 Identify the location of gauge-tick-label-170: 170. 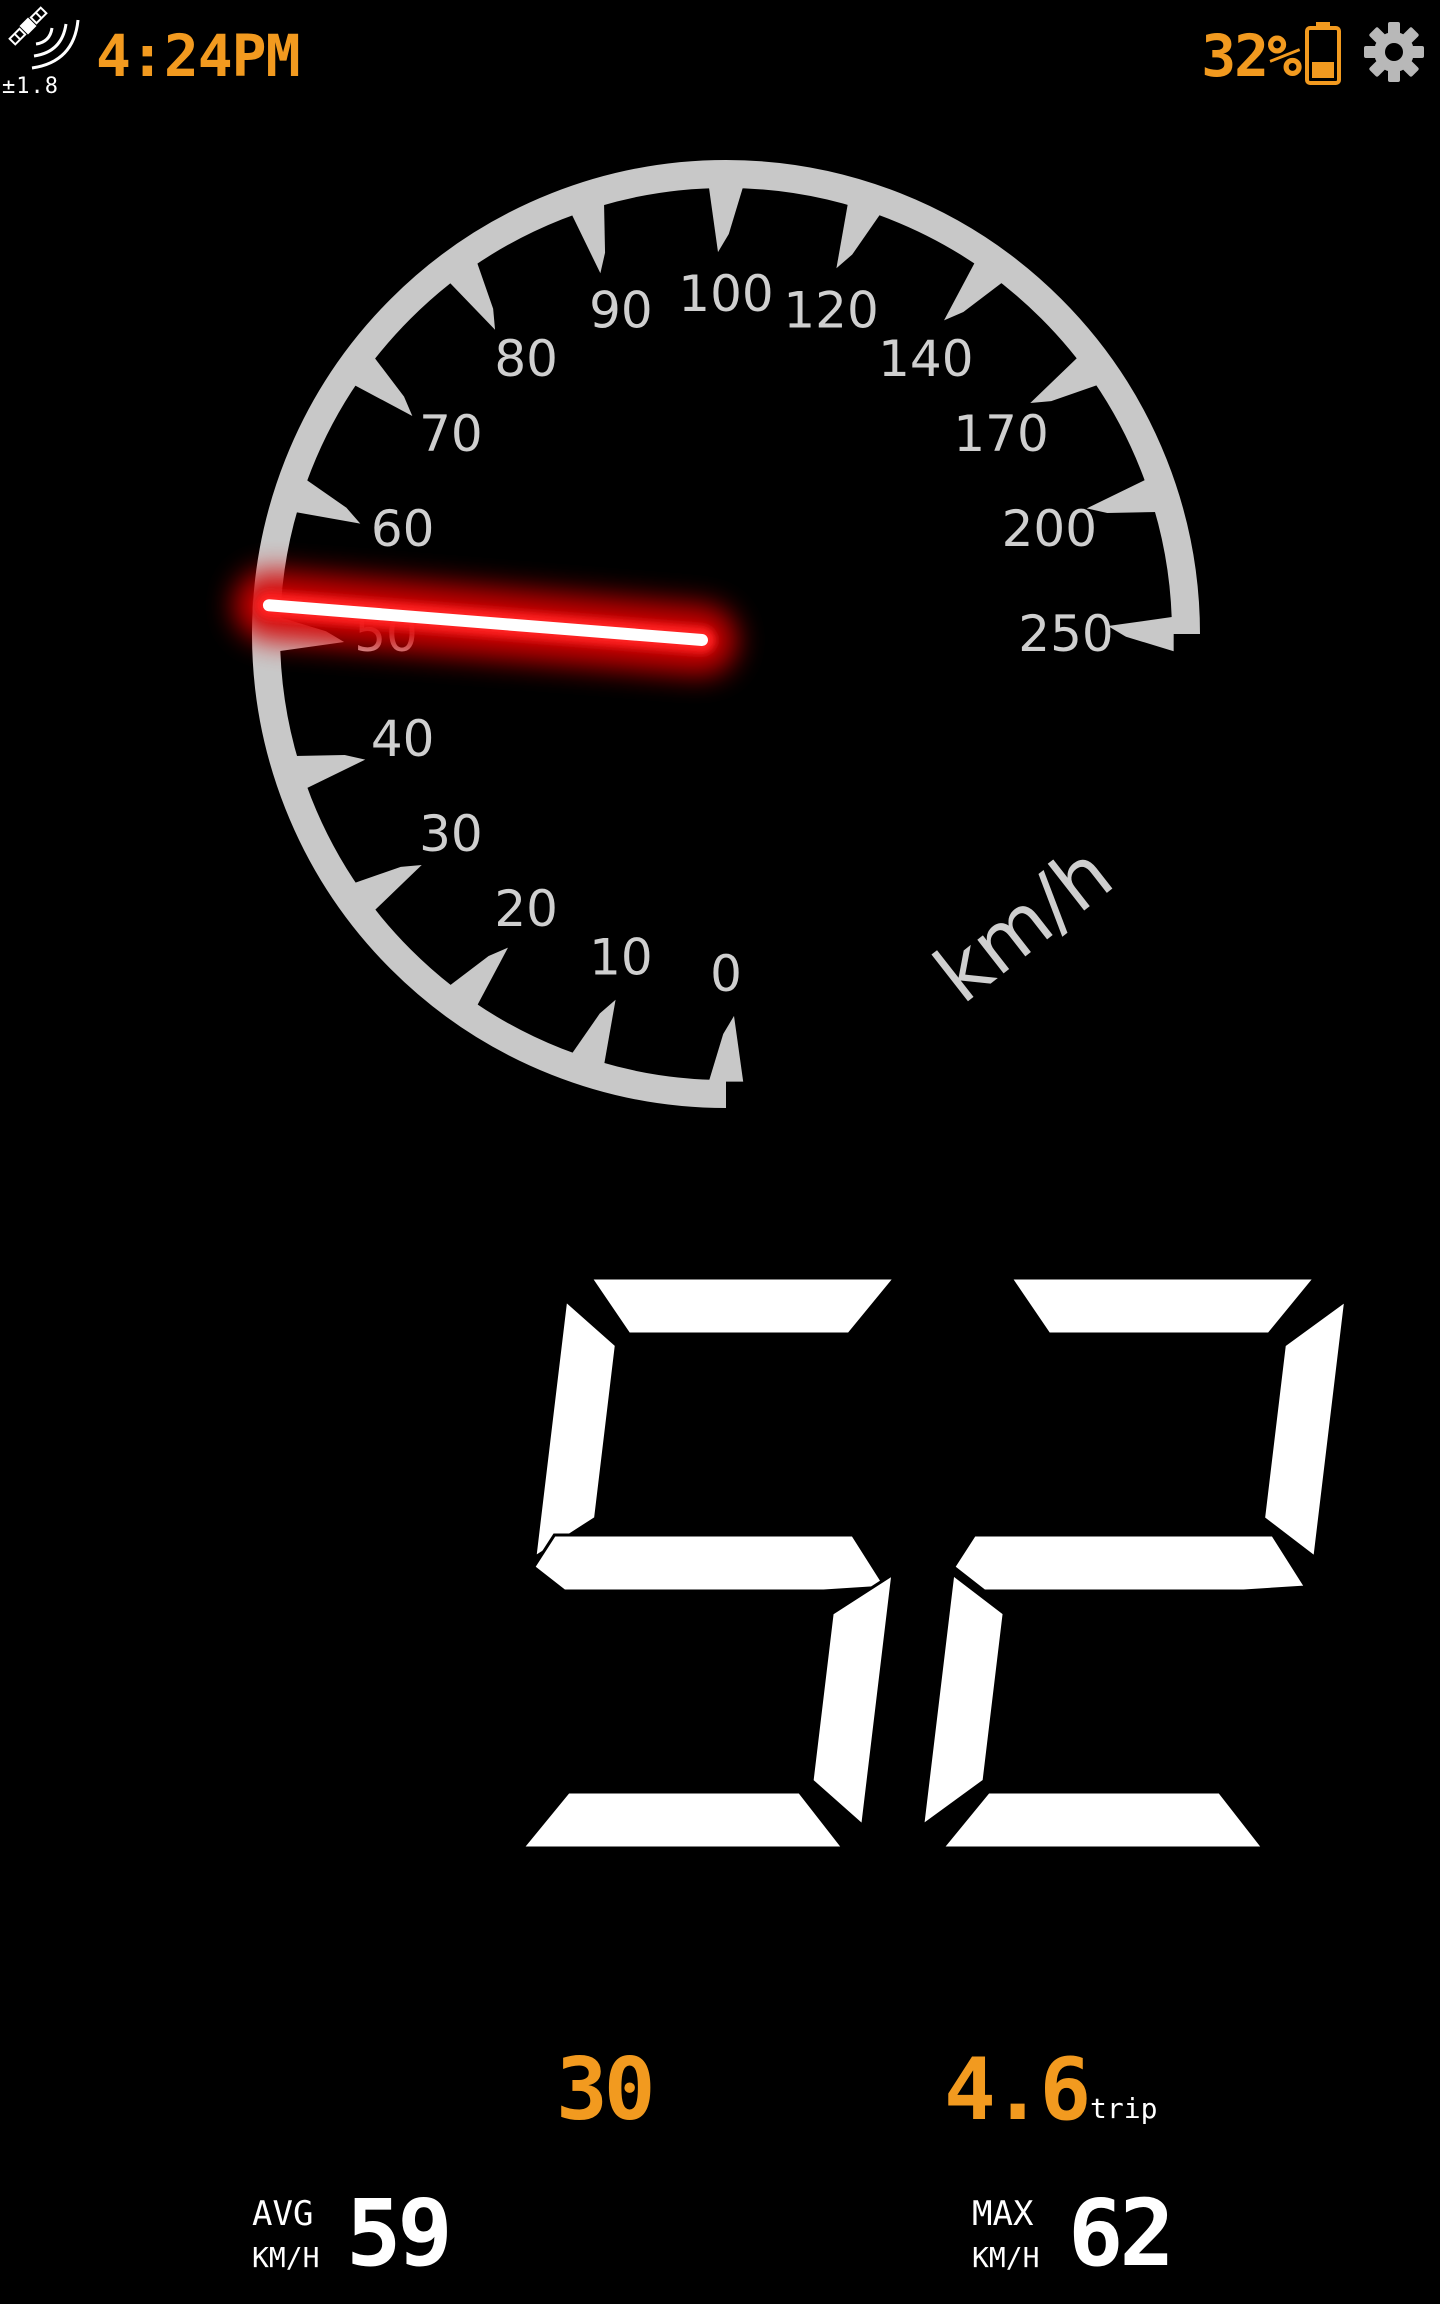
(1000, 434).